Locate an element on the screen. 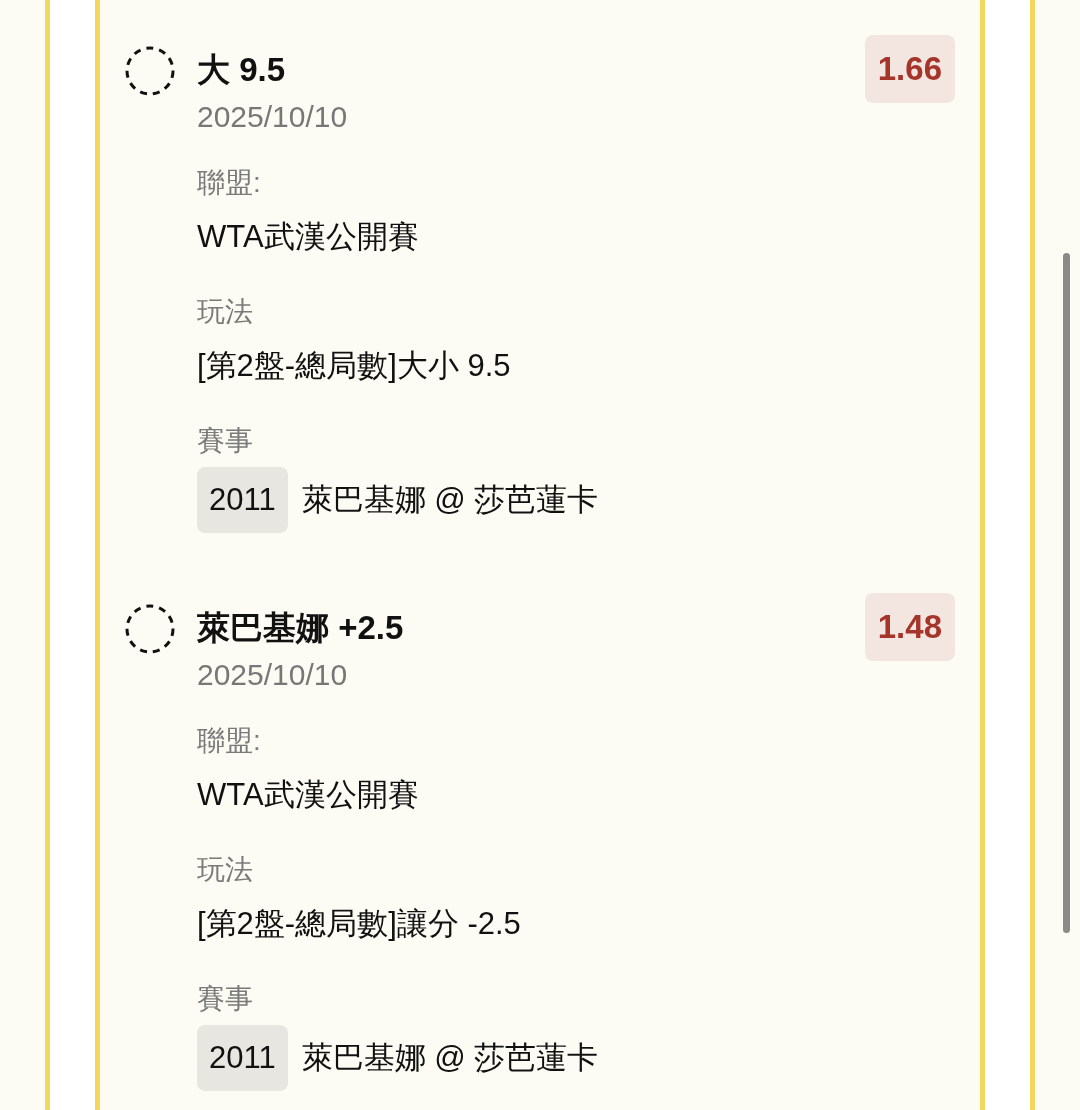 The width and height of the screenshot is (1080, 1110). odds-badge: 1.66 is located at coordinates (909, 69).